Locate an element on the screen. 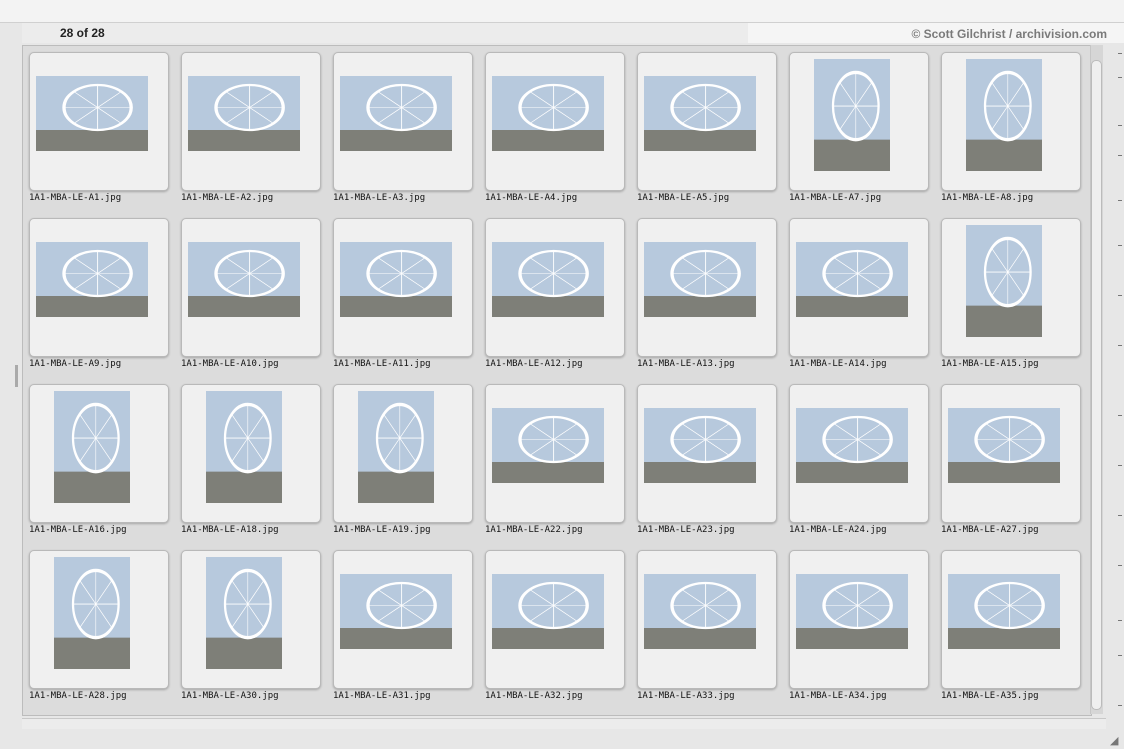 The image size is (1124, 749). resize-grip-icon: ◢ is located at coordinates (1116, 741).